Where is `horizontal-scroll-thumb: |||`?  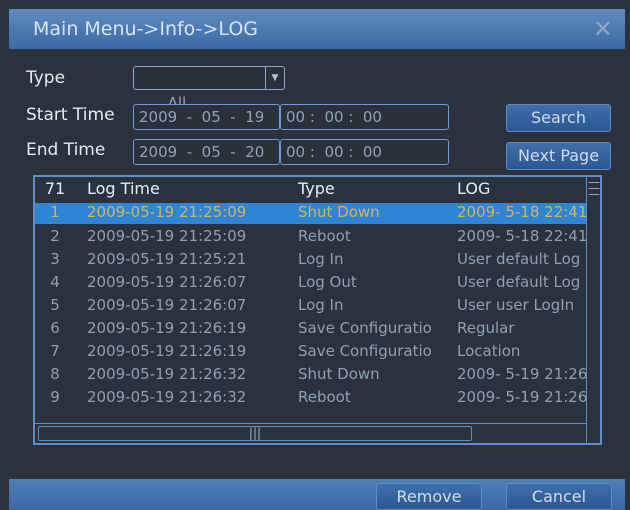
horizontal-scroll-thumb: ||| is located at coordinates (255, 433).